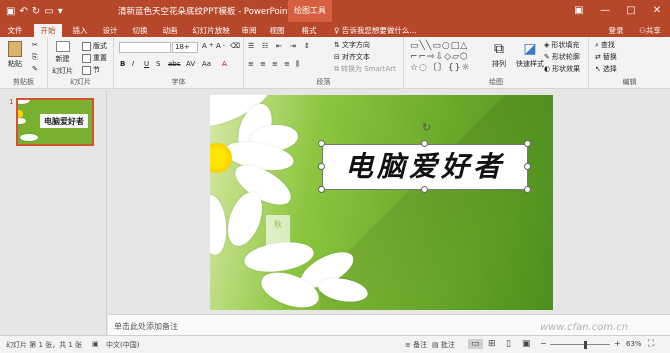 This screenshot has width=670, height=353. What do you see at coordinates (631, 11) in the screenshot?
I see `maximize-button: □` at bounding box center [631, 11].